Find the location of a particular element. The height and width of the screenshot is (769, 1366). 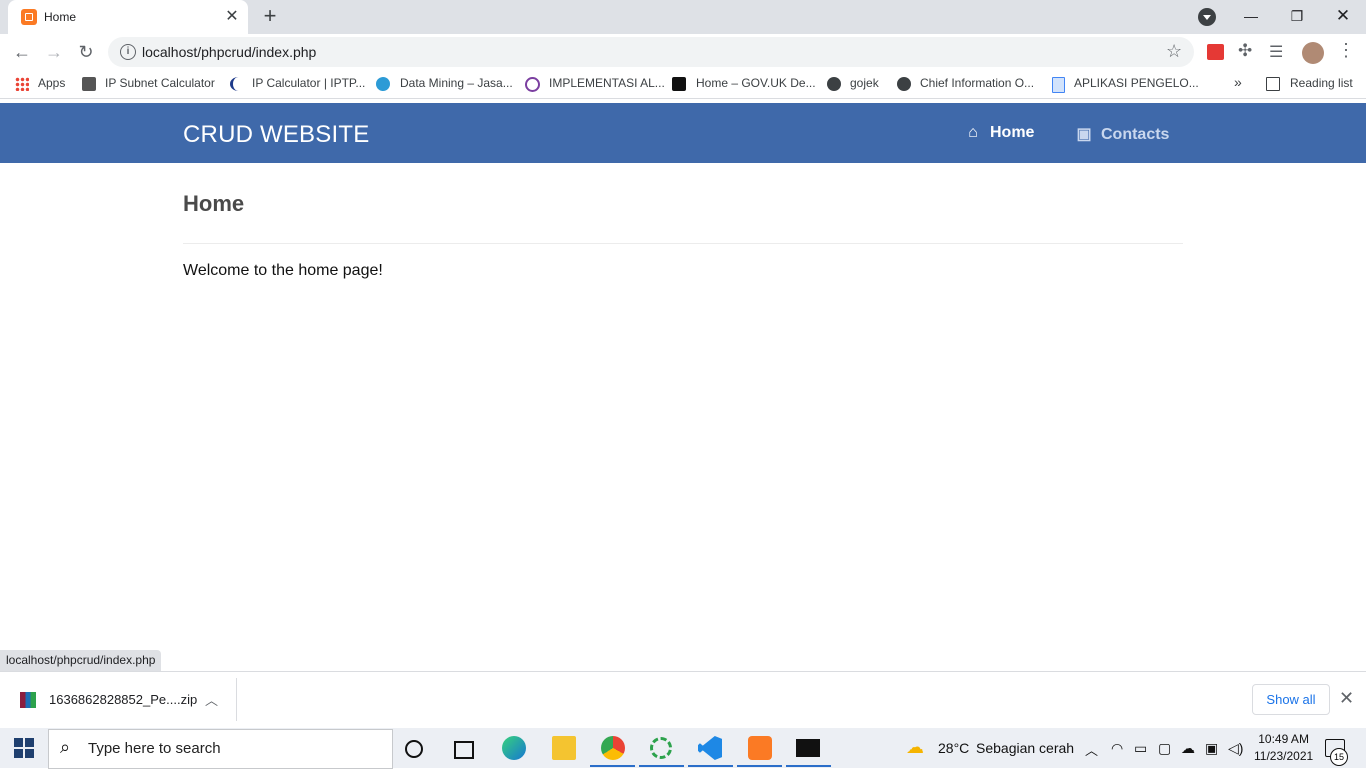

volume-icon: ◁) is located at coordinates (1235, 748).